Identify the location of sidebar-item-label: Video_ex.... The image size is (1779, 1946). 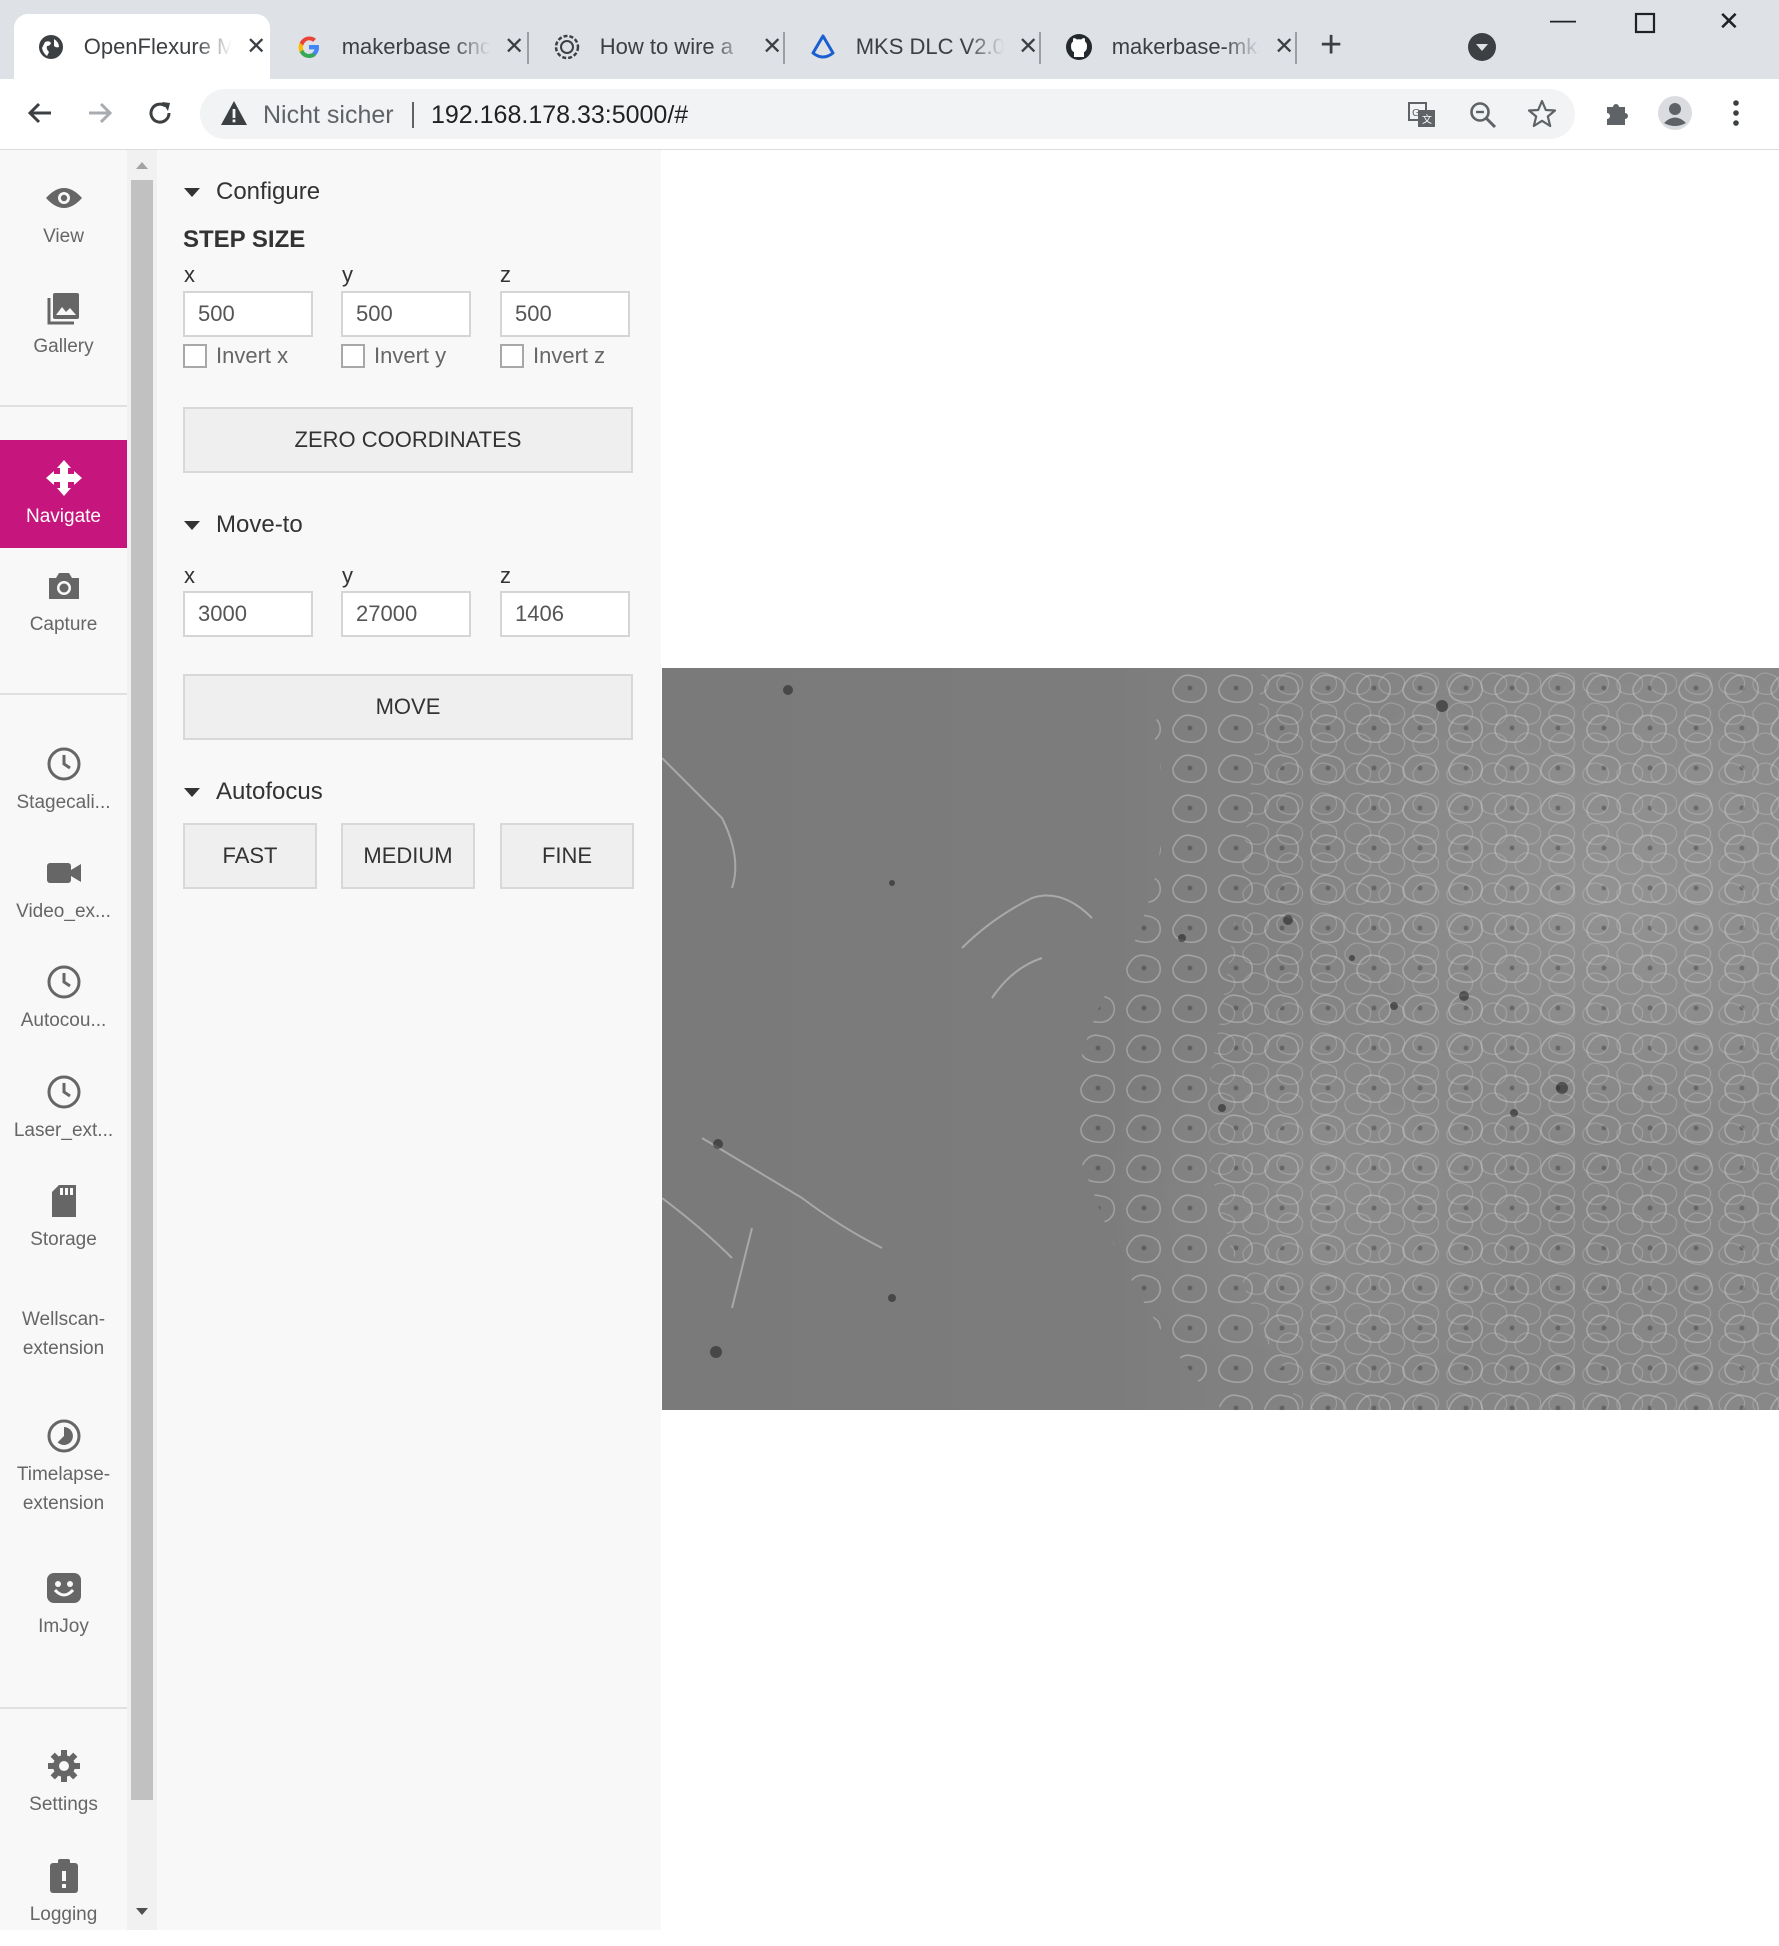
(63, 911).